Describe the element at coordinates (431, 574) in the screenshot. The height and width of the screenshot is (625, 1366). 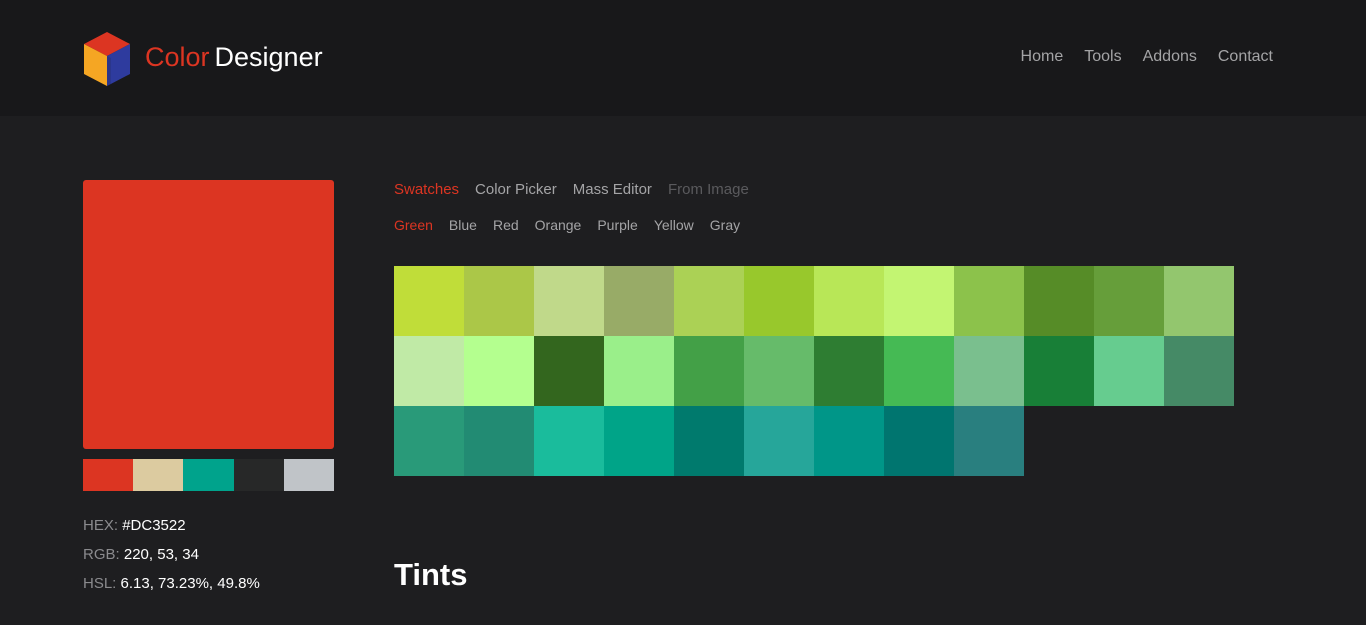
I see `tints-heading: Tints` at that location.